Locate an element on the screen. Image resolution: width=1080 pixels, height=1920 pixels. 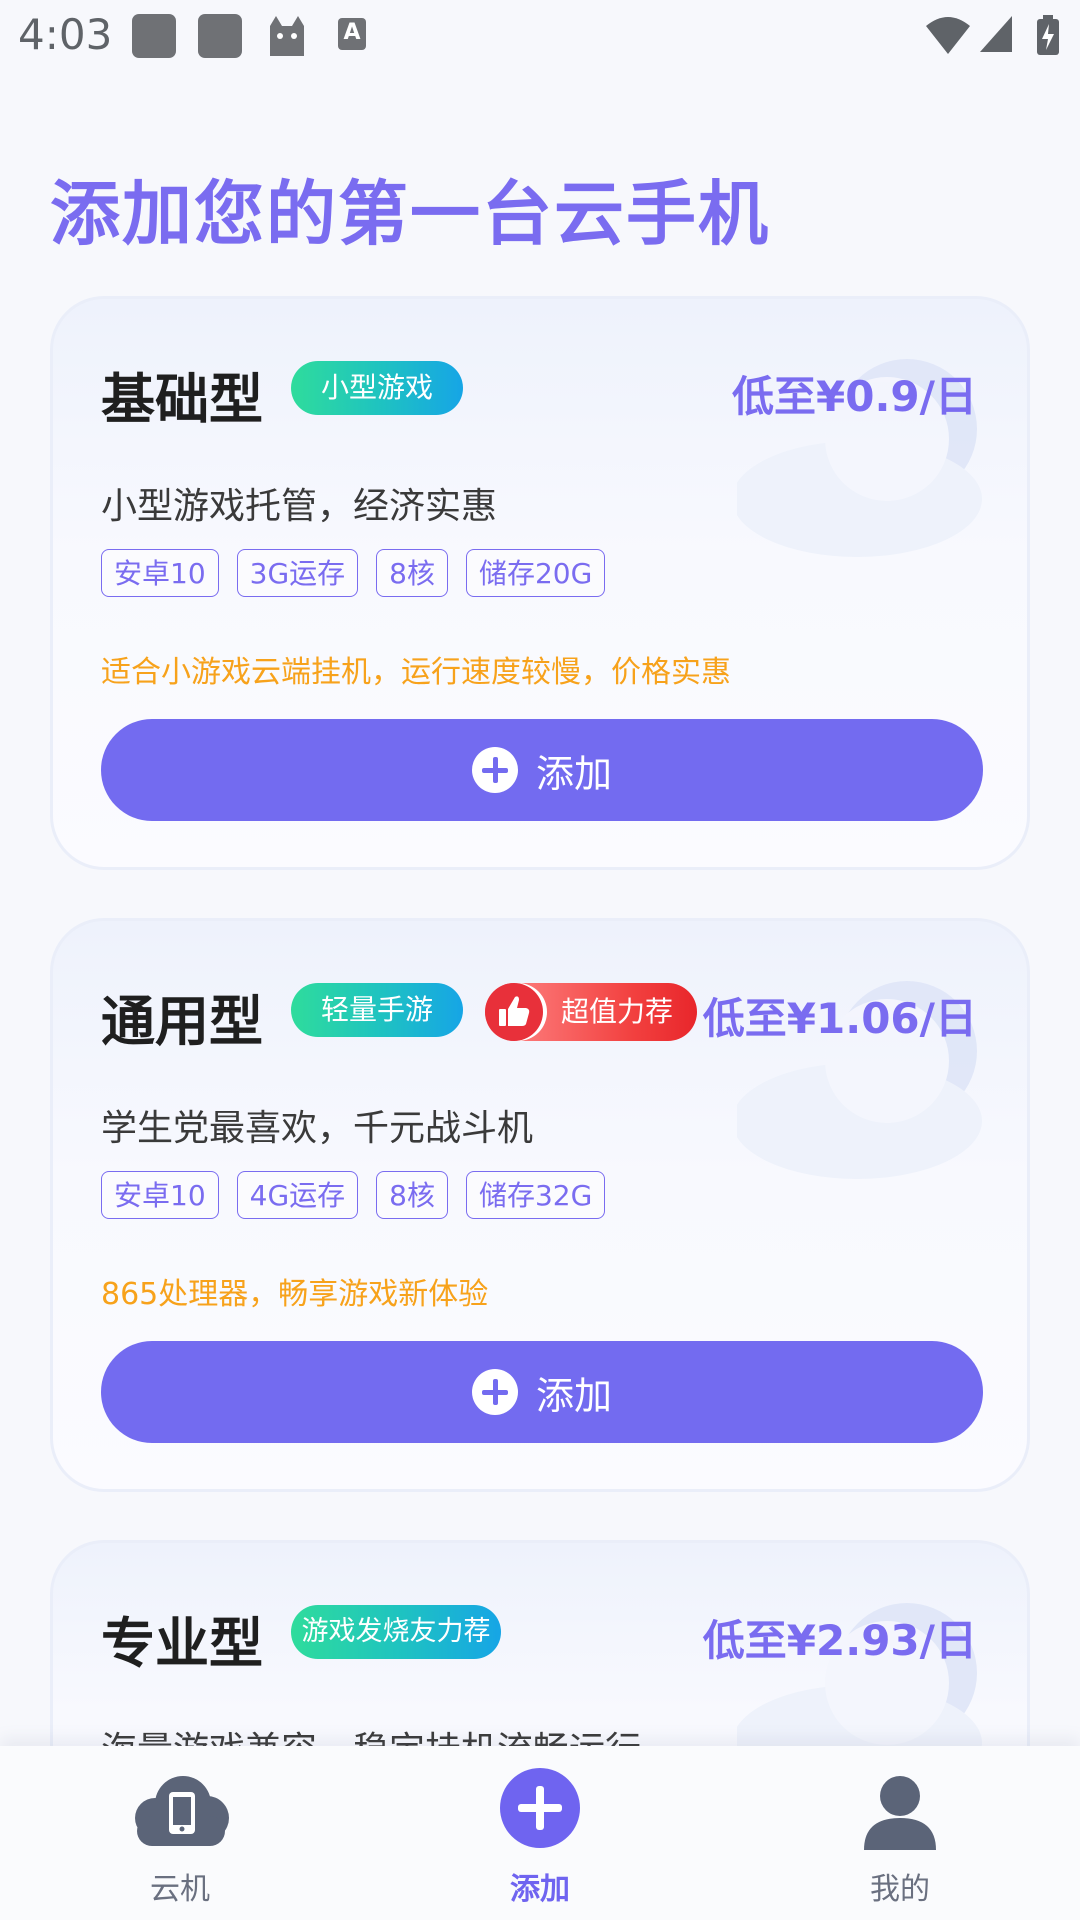
tab-label: 云机 is located at coordinates (180, 1889).